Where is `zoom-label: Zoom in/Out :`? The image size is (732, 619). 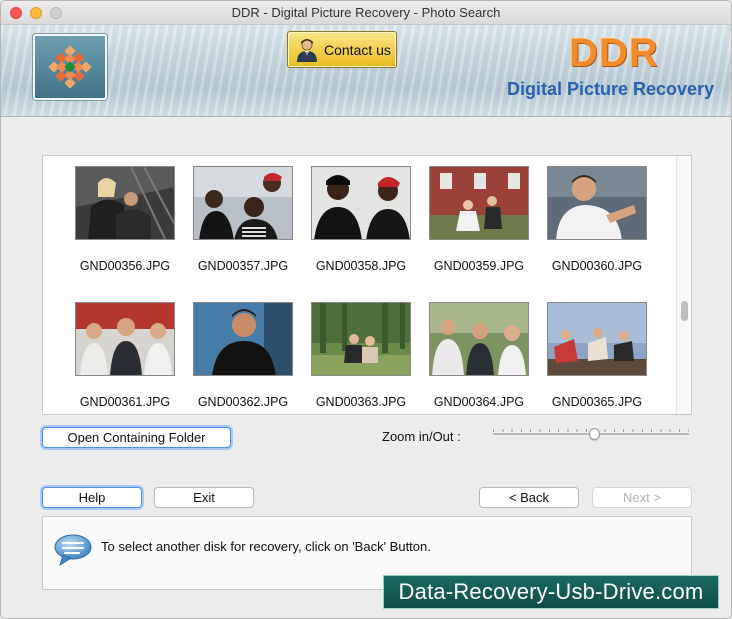
zoom-label: Zoom in/Out : is located at coordinates (421, 436).